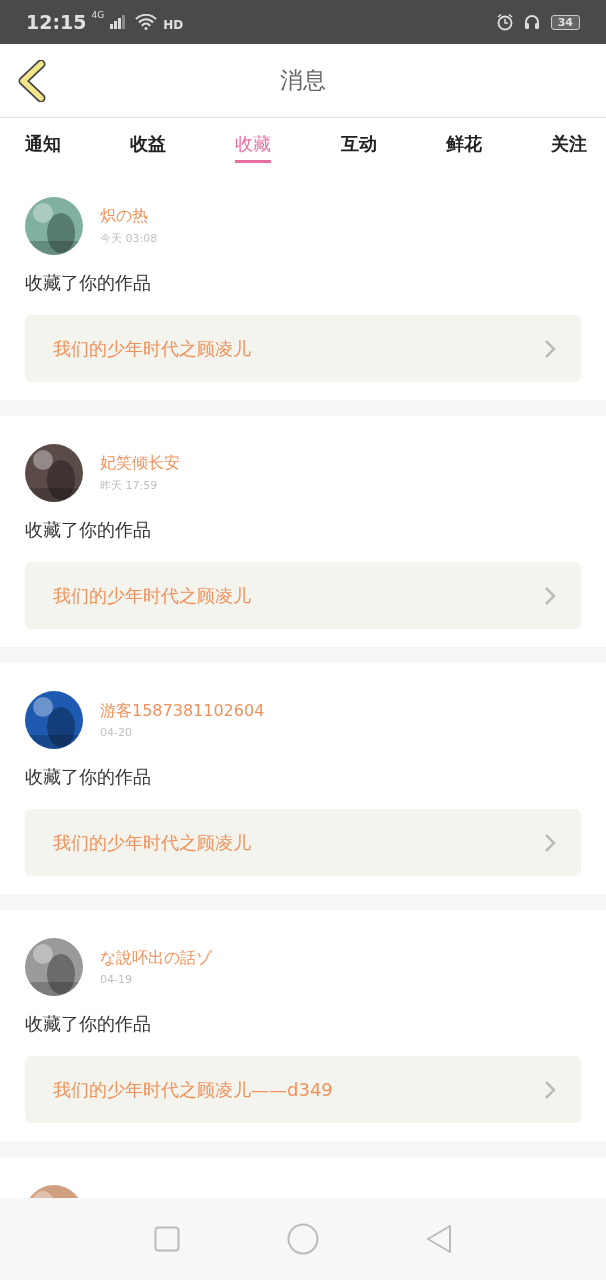 This screenshot has width=606, height=1280. I want to click on user-name: 炽の热, so click(129, 216).